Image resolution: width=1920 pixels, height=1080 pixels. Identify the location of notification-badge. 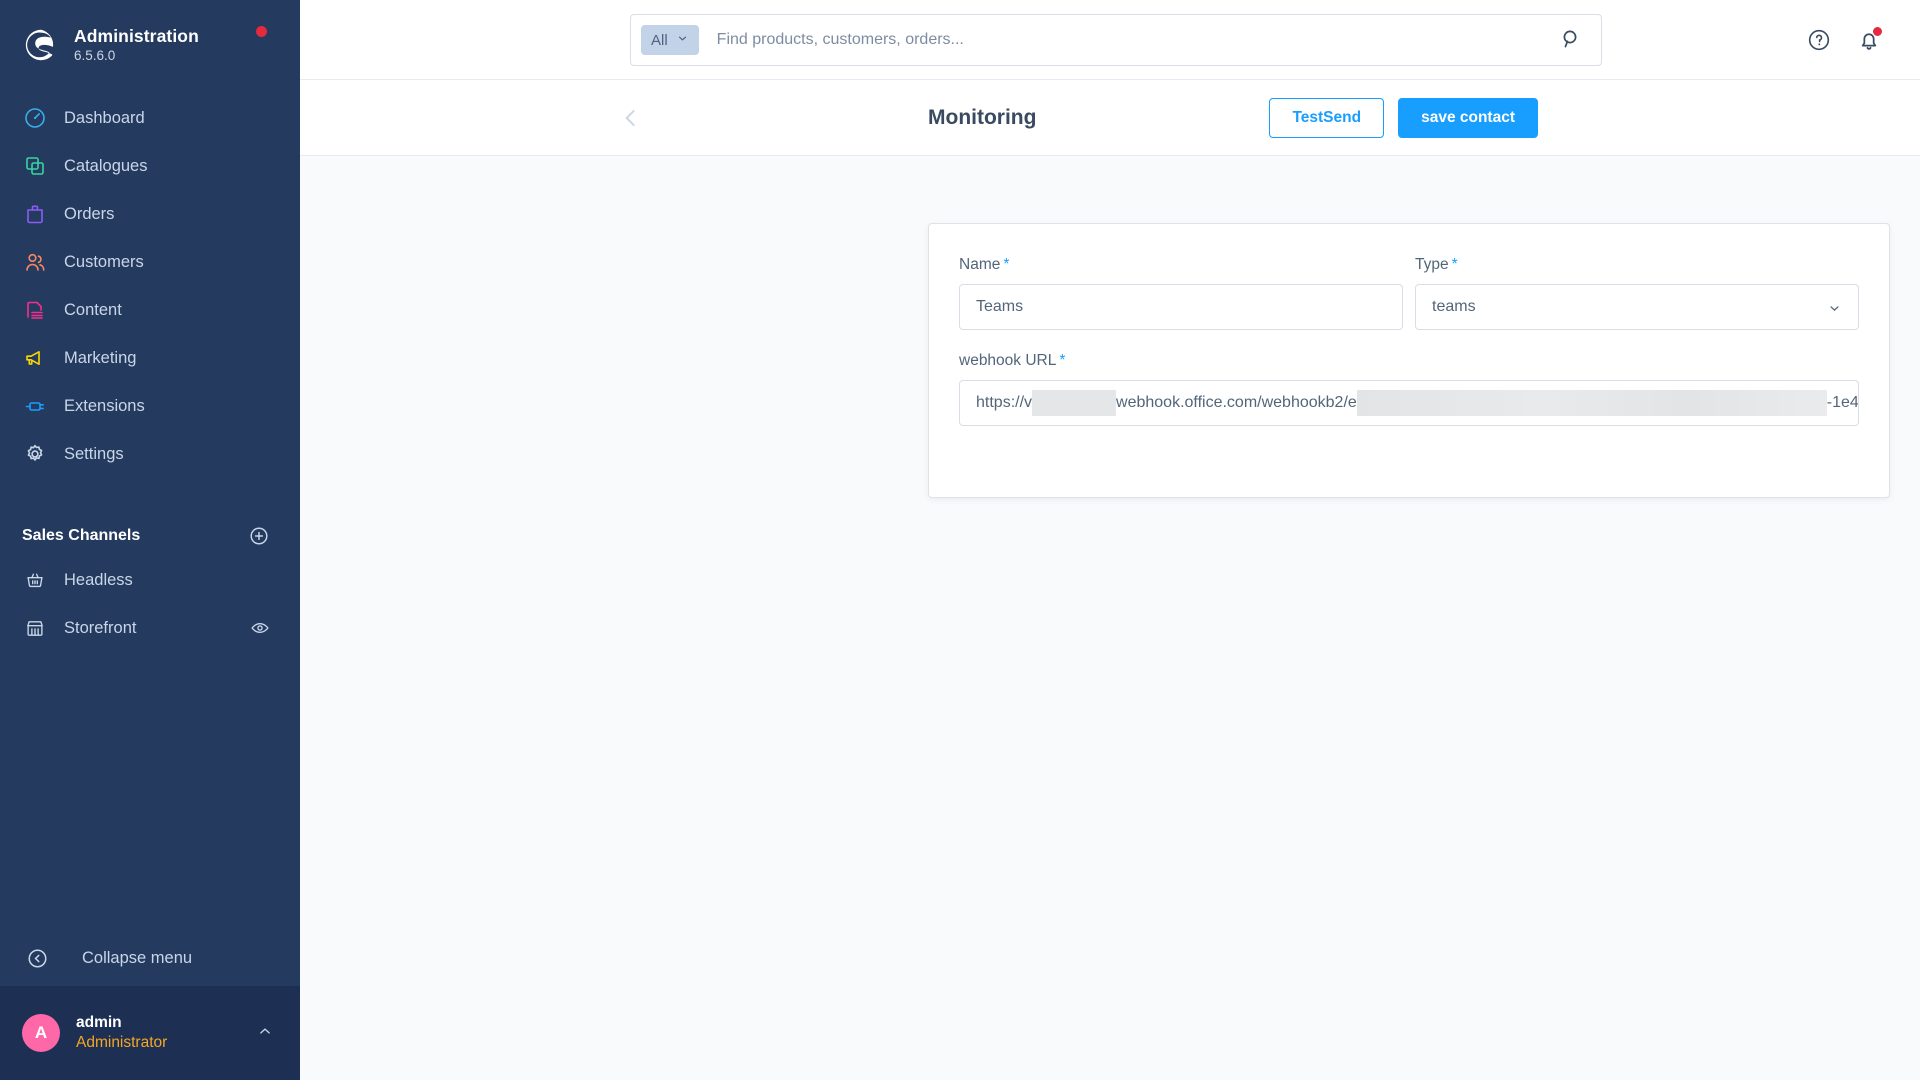
(1877, 31).